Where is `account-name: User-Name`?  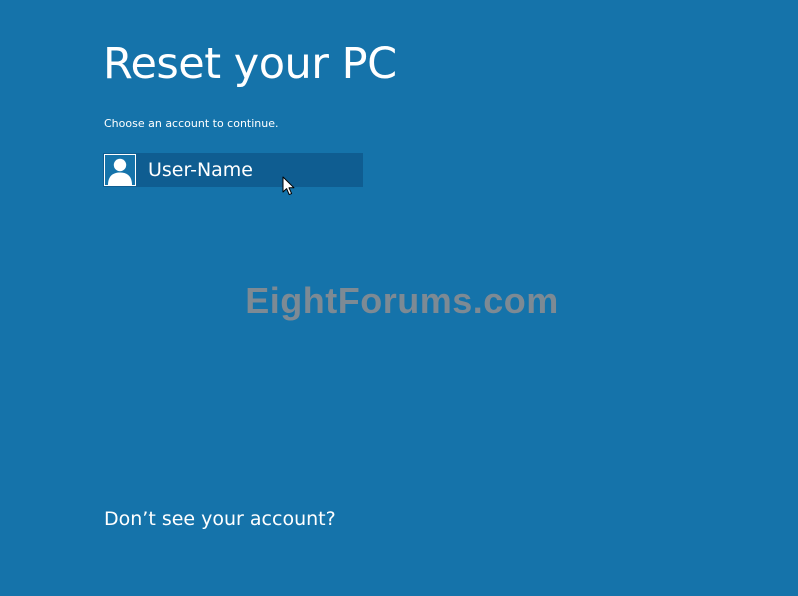 account-name: User-Name is located at coordinates (201, 170).